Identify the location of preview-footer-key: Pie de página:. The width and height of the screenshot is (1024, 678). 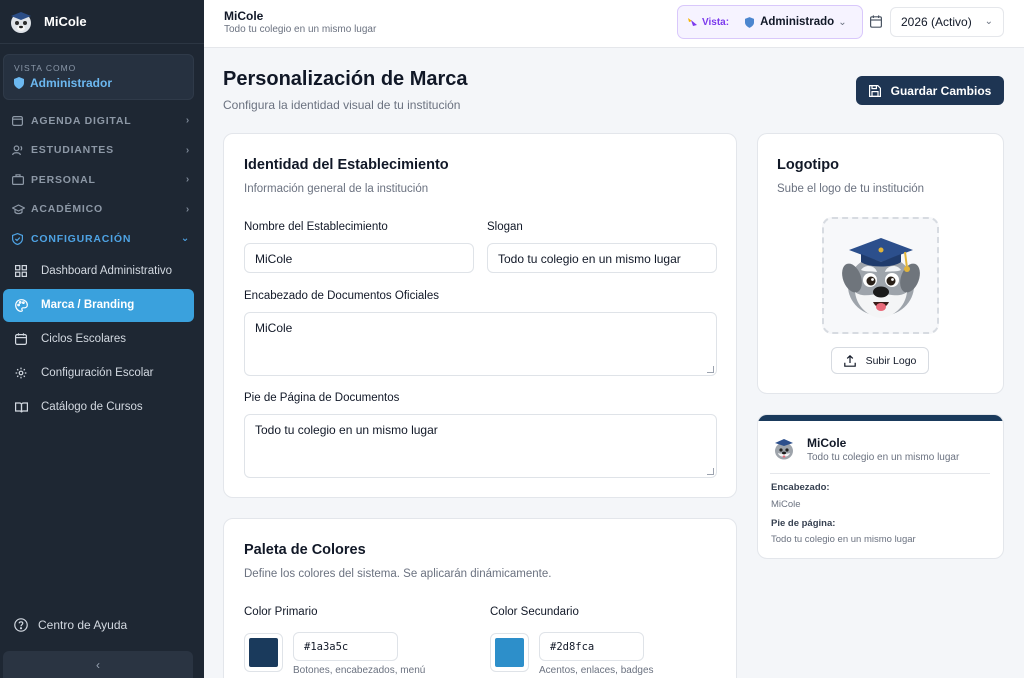
(803, 523).